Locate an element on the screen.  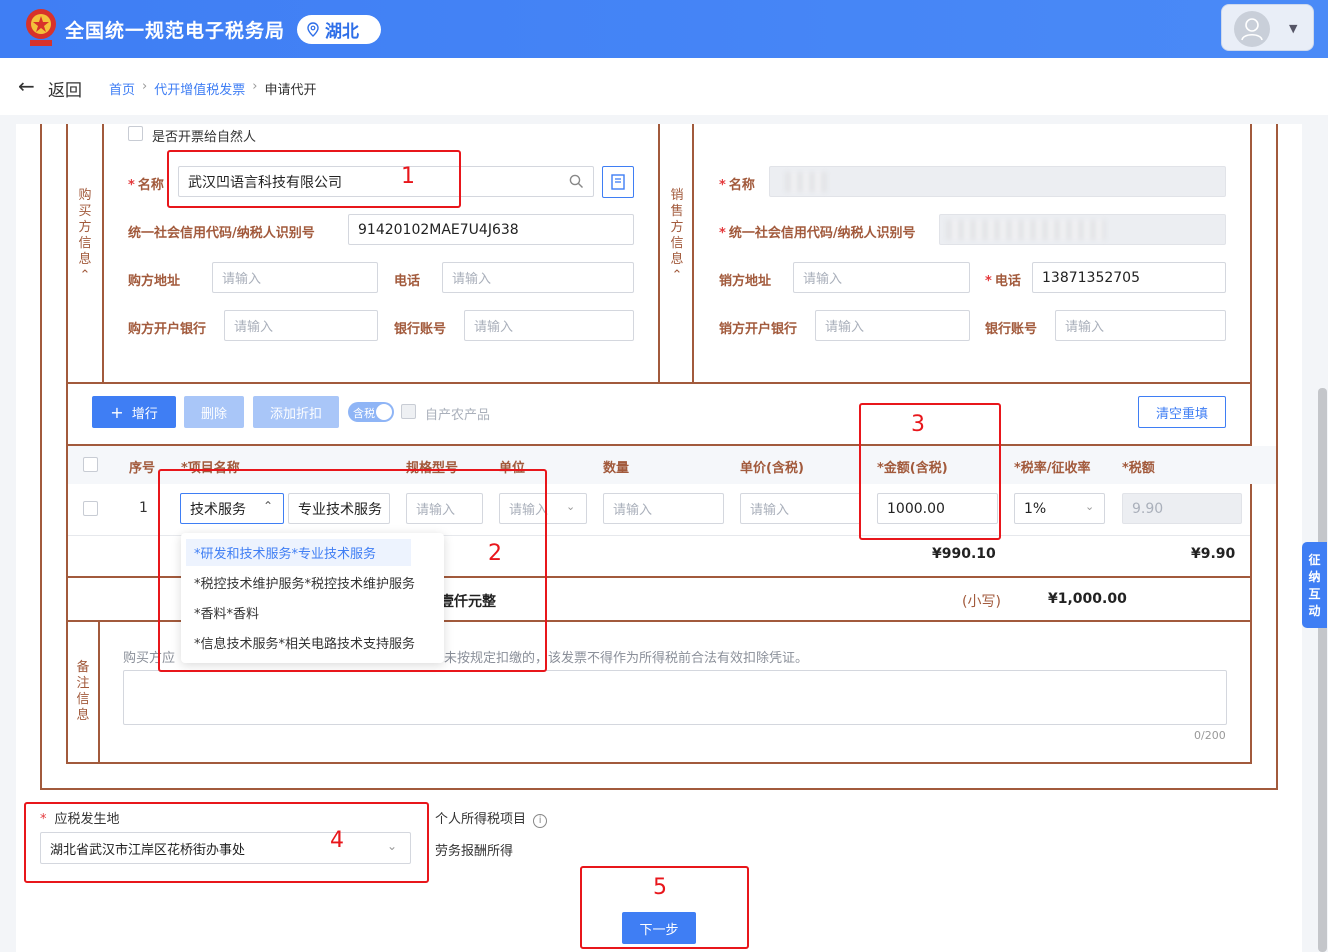
total-small-label: (小写) is located at coordinates (981, 602).